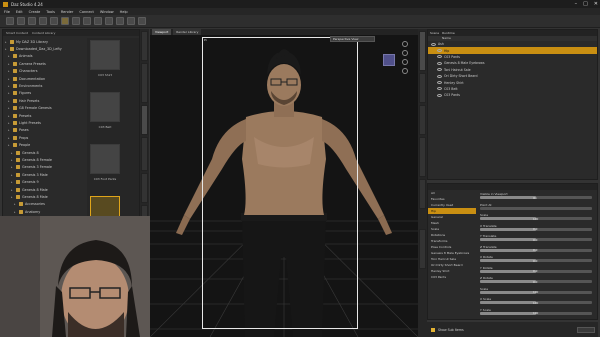  Describe the element at coordinates (76, 21) in the screenshot. I see `translate-tool-icon` at that location.